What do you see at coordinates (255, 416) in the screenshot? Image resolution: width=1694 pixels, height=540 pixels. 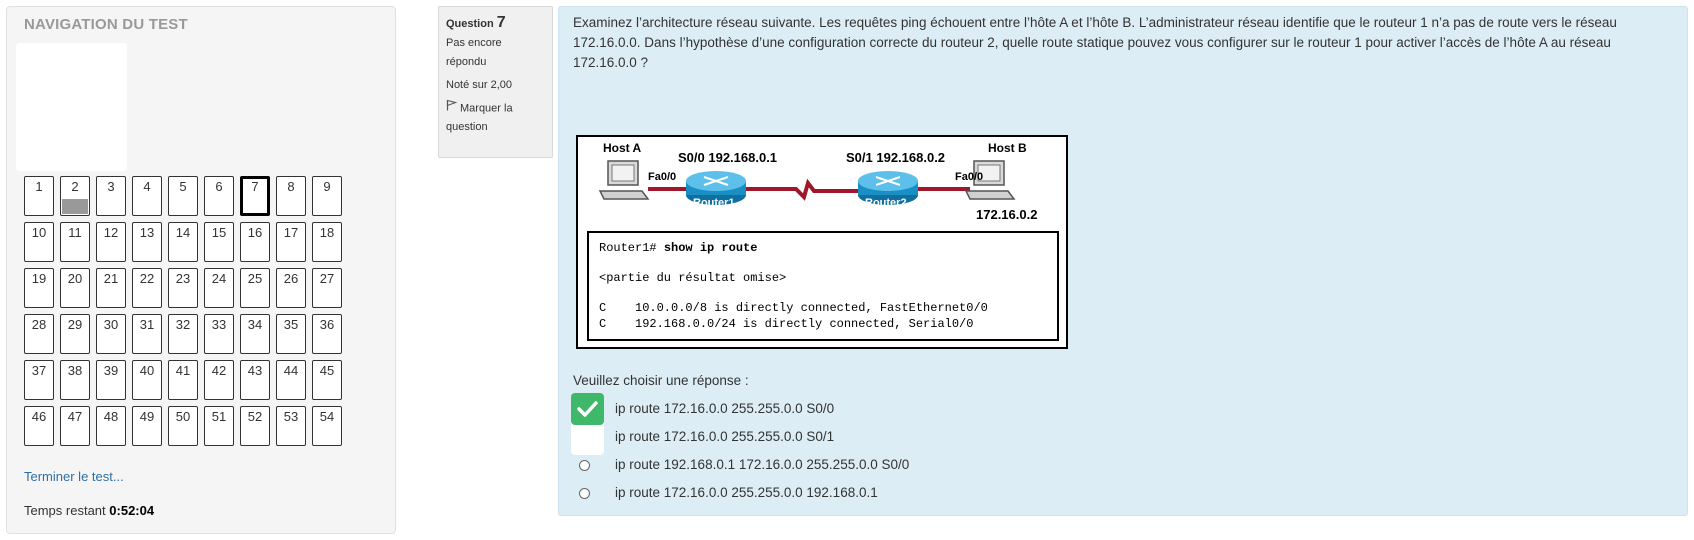 I see `nav-question-number: 52` at bounding box center [255, 416].